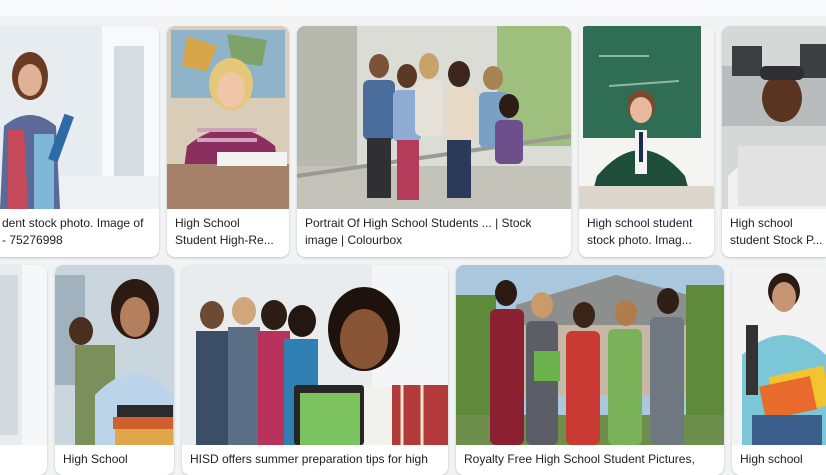 The image size is (826, 475). I want to click on image-result-card: High school, so click(779, 370).